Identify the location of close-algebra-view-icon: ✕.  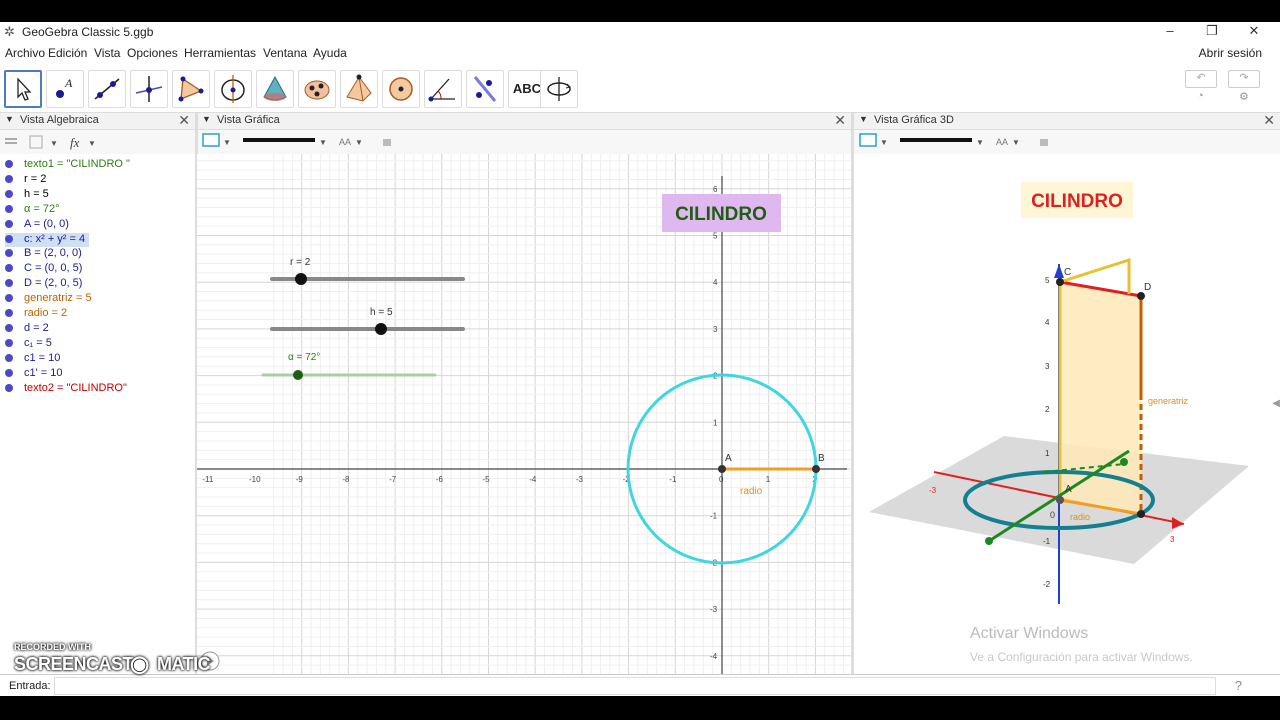
(184, 120).